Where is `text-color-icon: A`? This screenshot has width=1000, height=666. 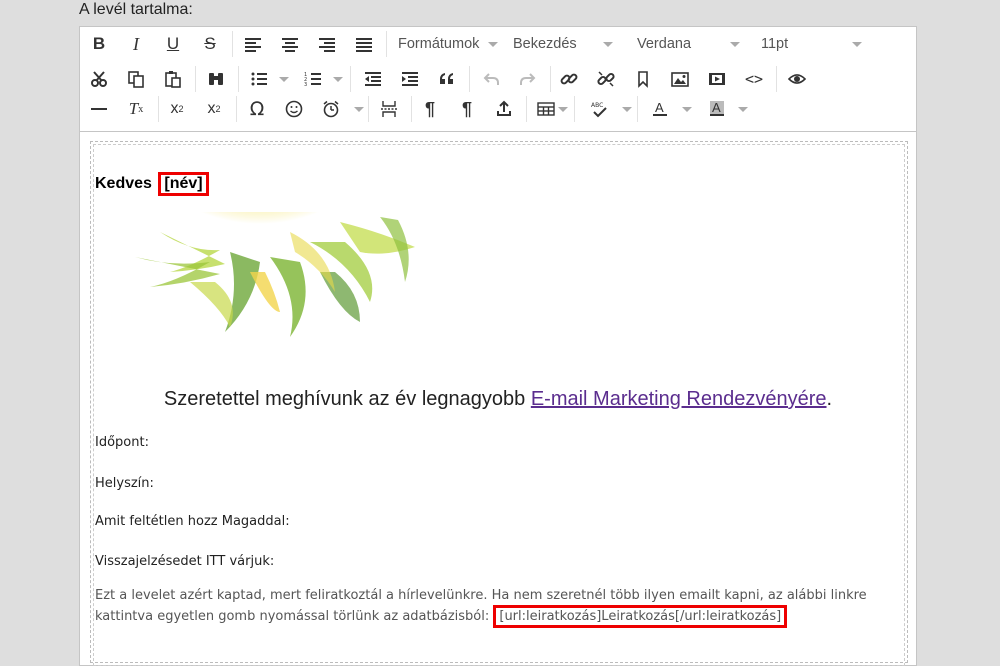
text-color-icon: A is located at coordinates (660, 109).